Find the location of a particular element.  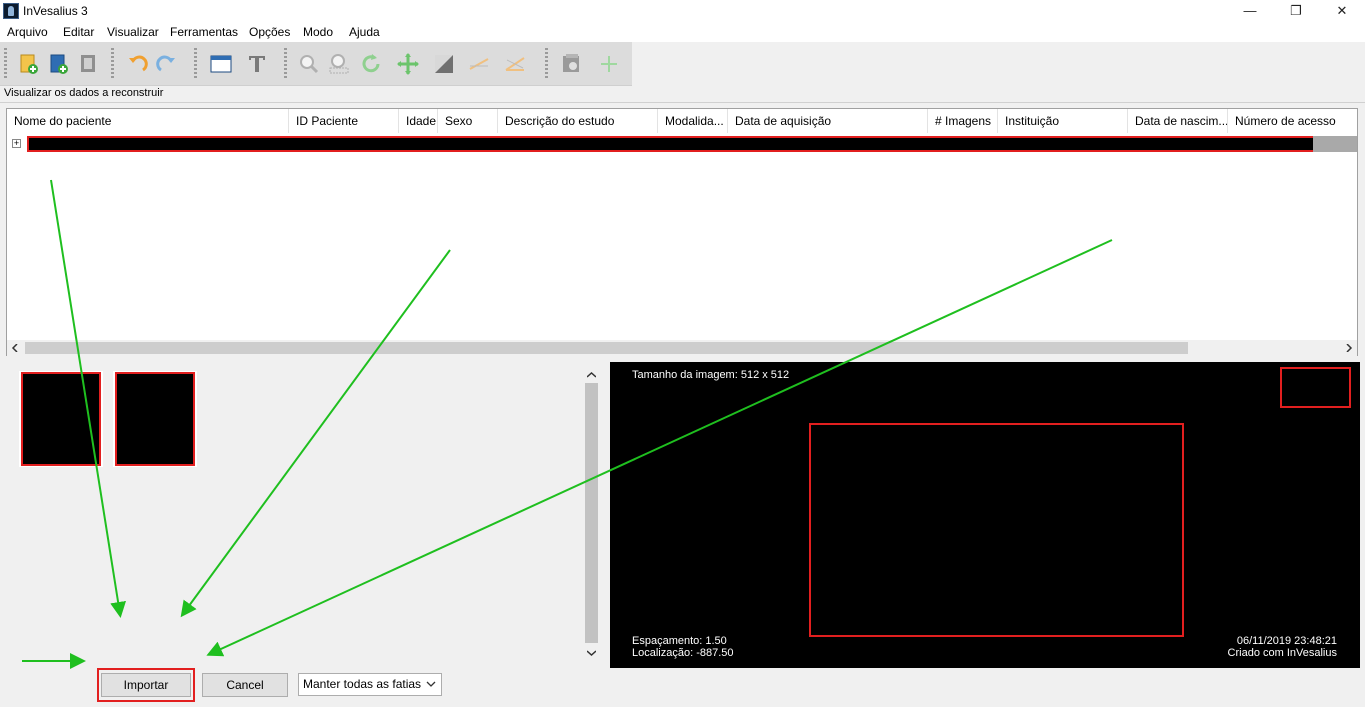

vertical-scroll-thumb is located at coordinates (591, 513).